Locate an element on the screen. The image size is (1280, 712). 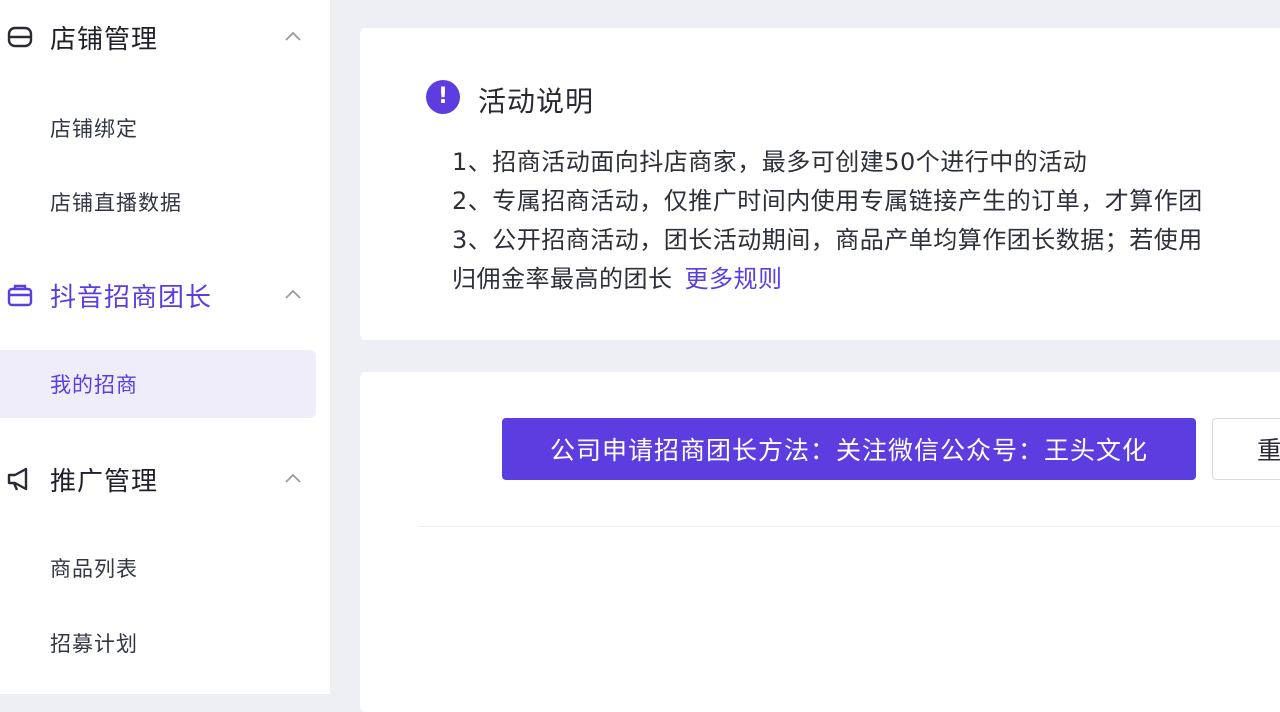
shop-icon is located at coordinates (20, 37).